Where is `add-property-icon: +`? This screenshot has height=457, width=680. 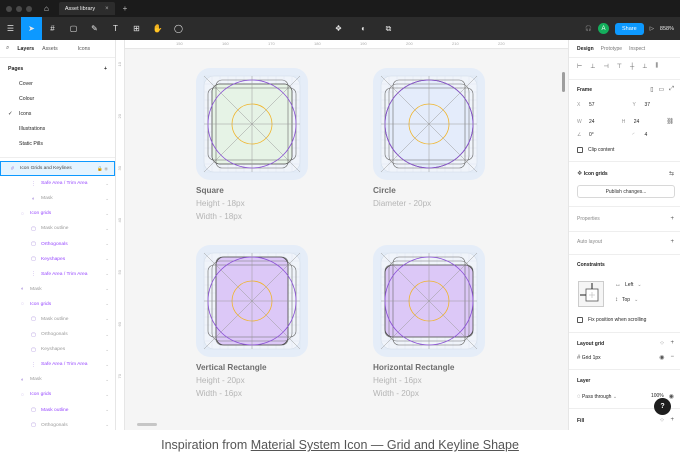
add-property-icon: + is located at coordinates (672, 219).